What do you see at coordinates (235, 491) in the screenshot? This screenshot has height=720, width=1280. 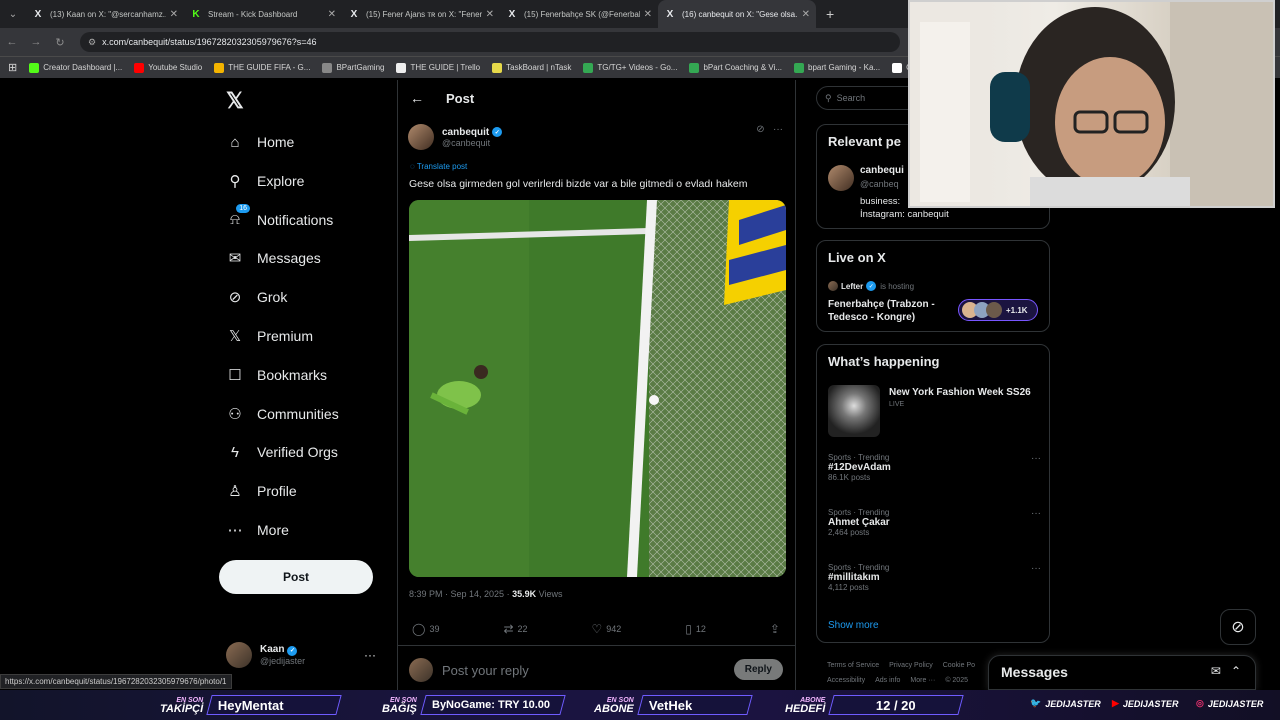 I see `person-icon: ♙` at bounding box center [235, 491].